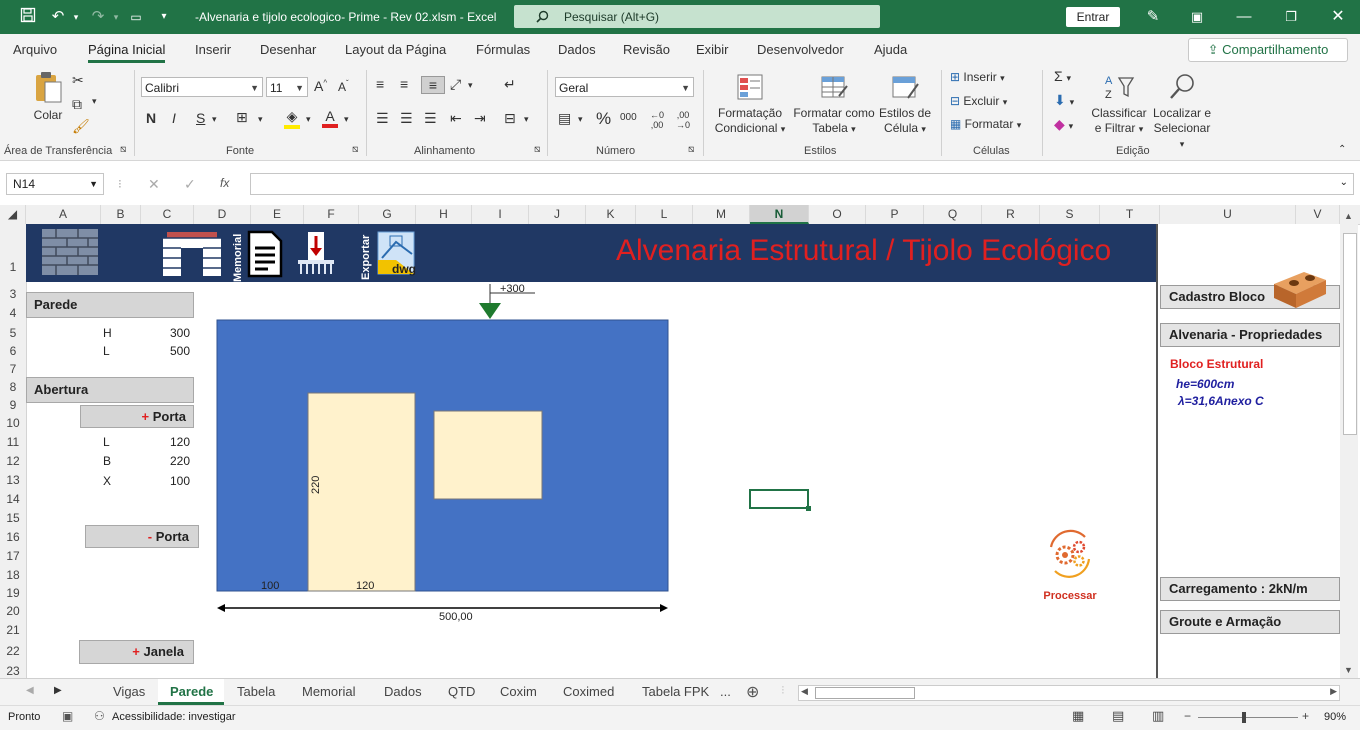 The image size is (1360, 730). What do you see at coordinates (395, 49) in the screenshot?
I see `menu-layout: Layout da Página` at bounding box center [395, 49].